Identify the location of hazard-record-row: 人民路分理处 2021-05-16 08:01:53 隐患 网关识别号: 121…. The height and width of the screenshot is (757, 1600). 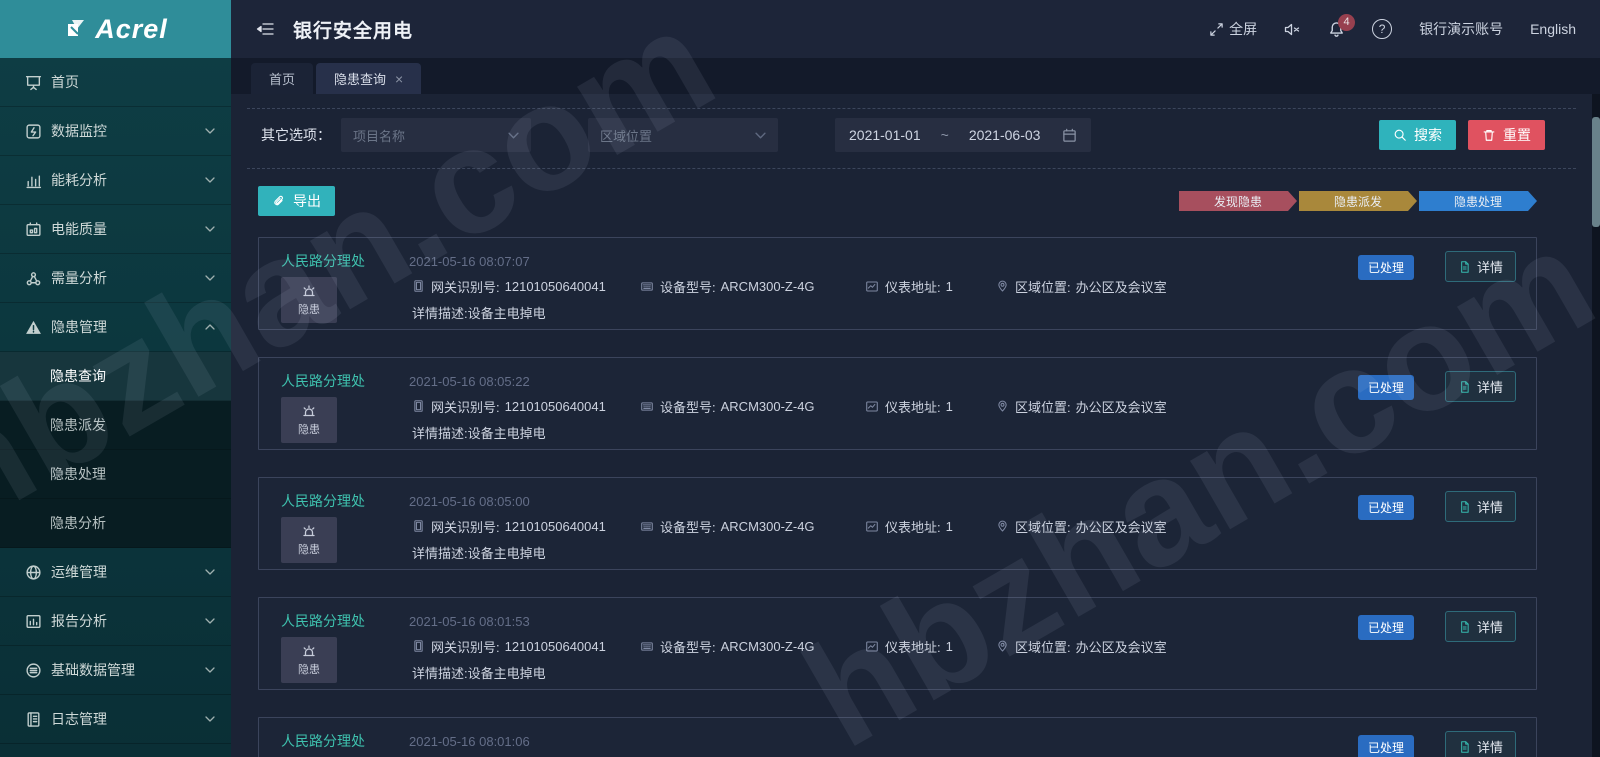
(897, 643).